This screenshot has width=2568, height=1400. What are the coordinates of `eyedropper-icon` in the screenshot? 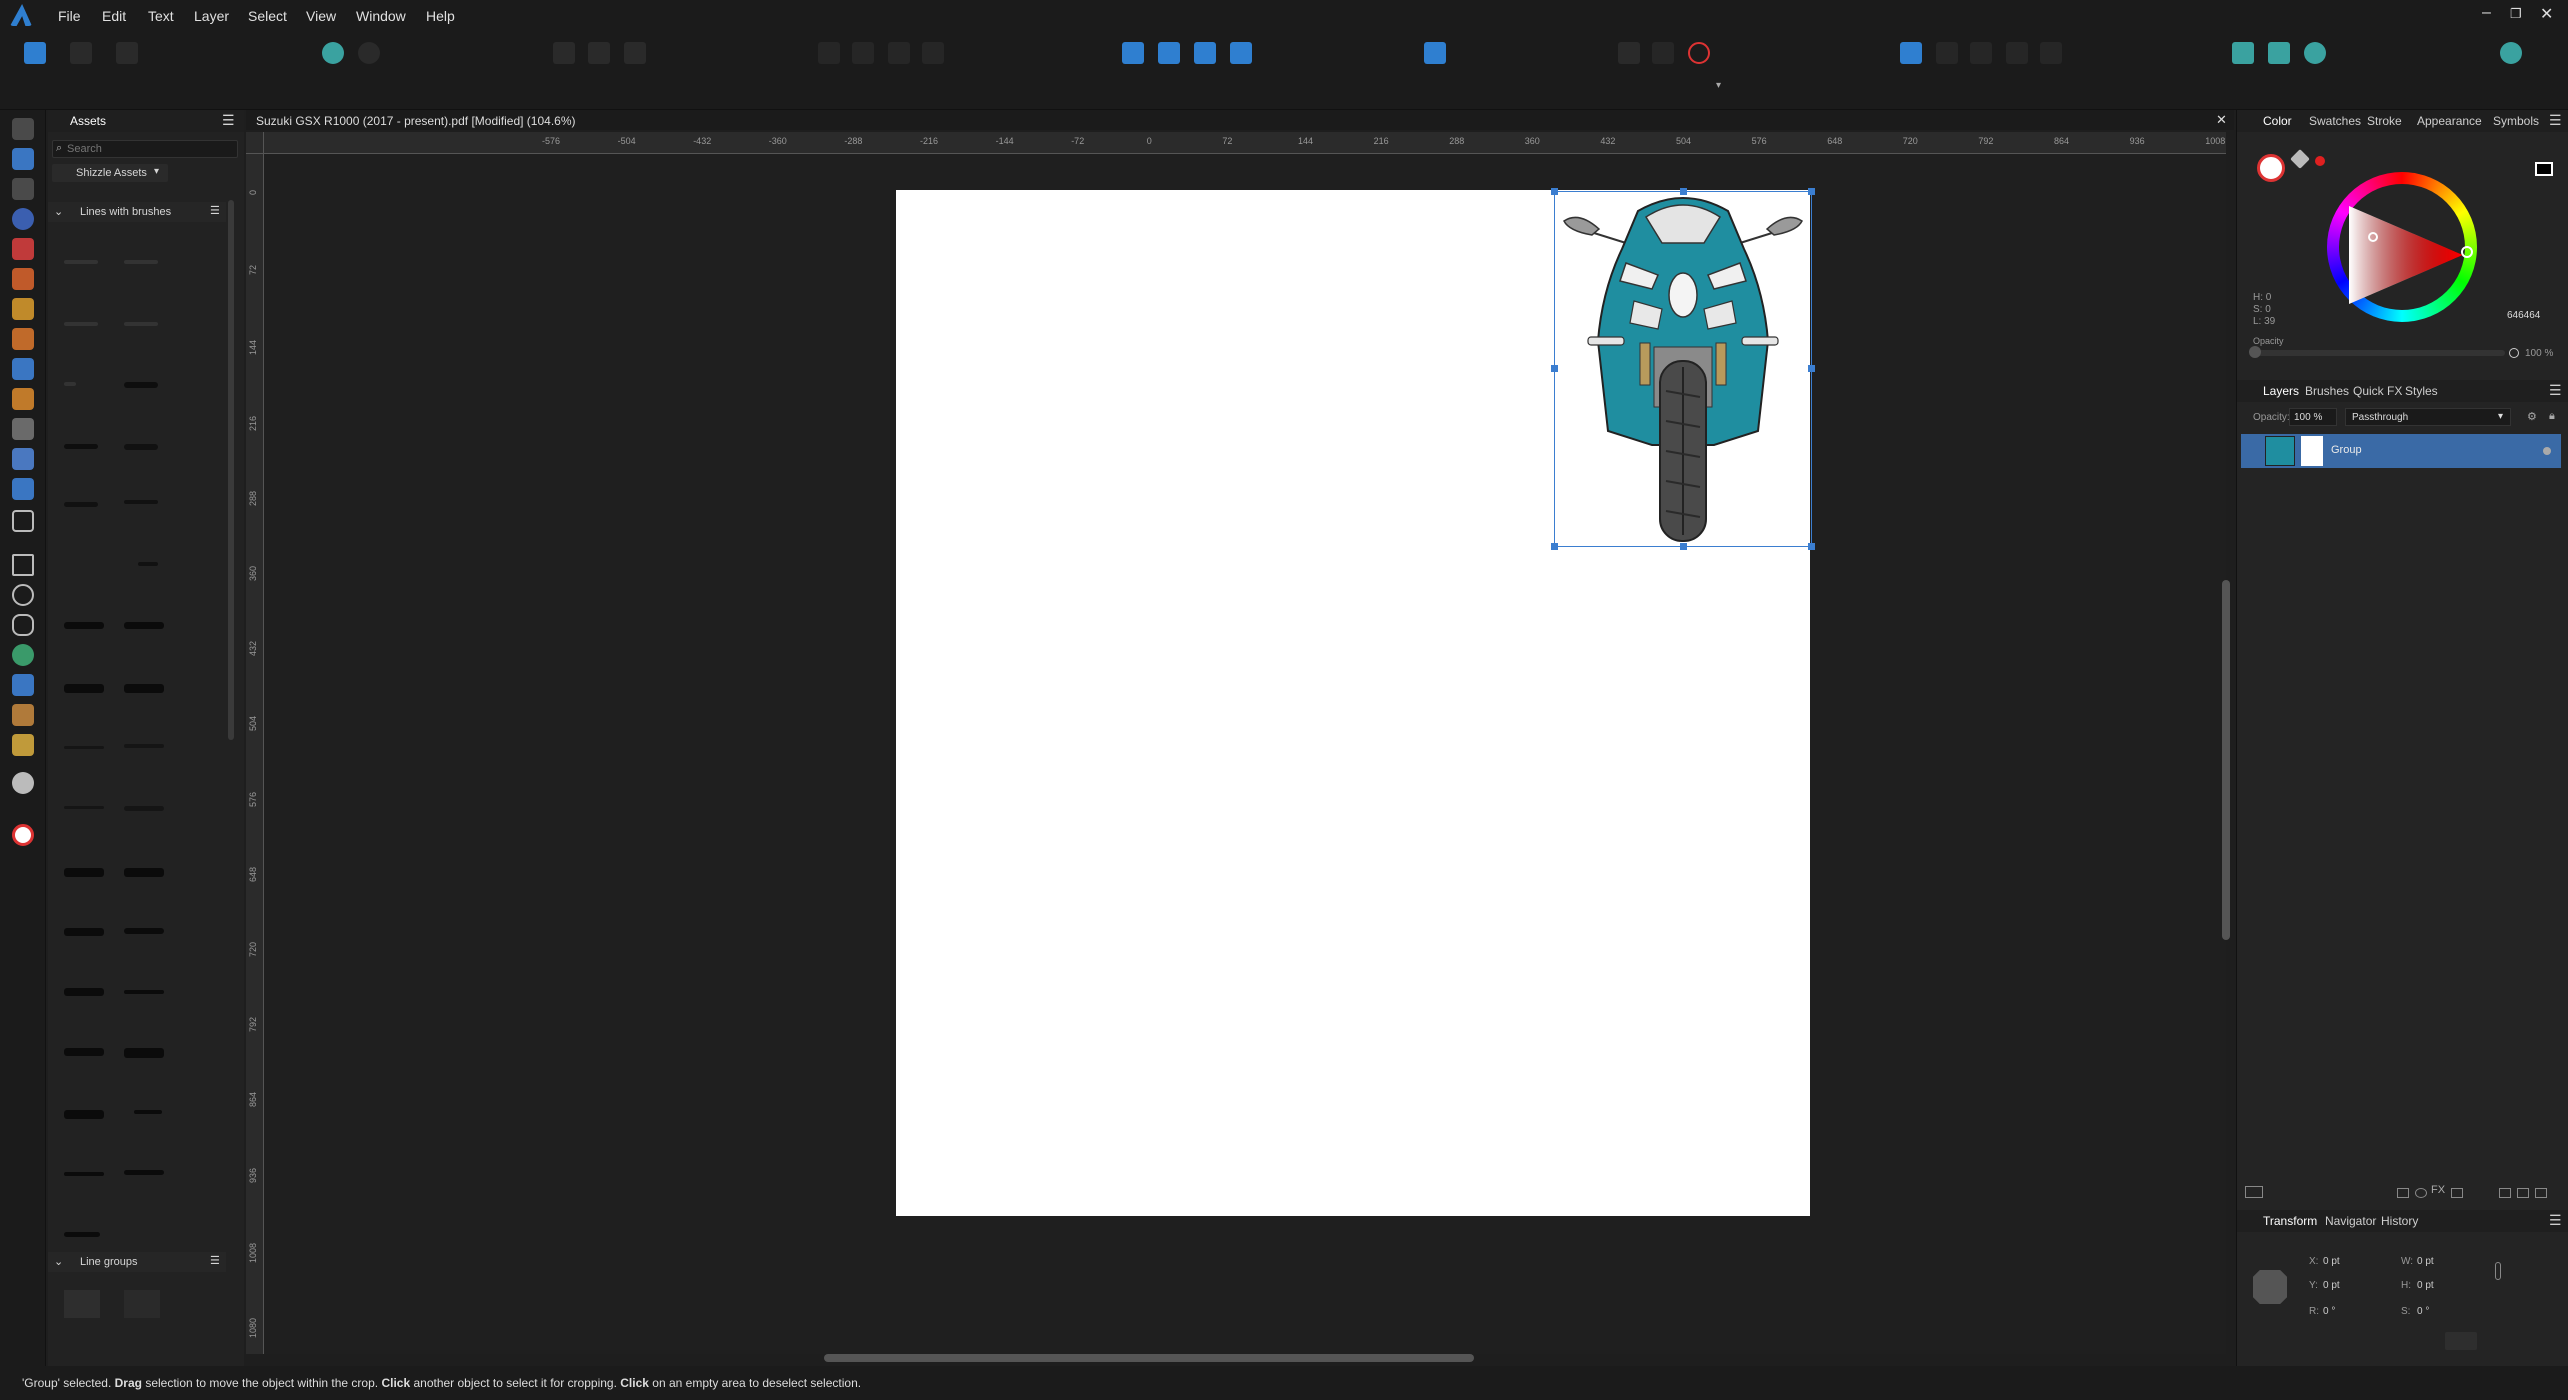 It's located at (2300, 159).